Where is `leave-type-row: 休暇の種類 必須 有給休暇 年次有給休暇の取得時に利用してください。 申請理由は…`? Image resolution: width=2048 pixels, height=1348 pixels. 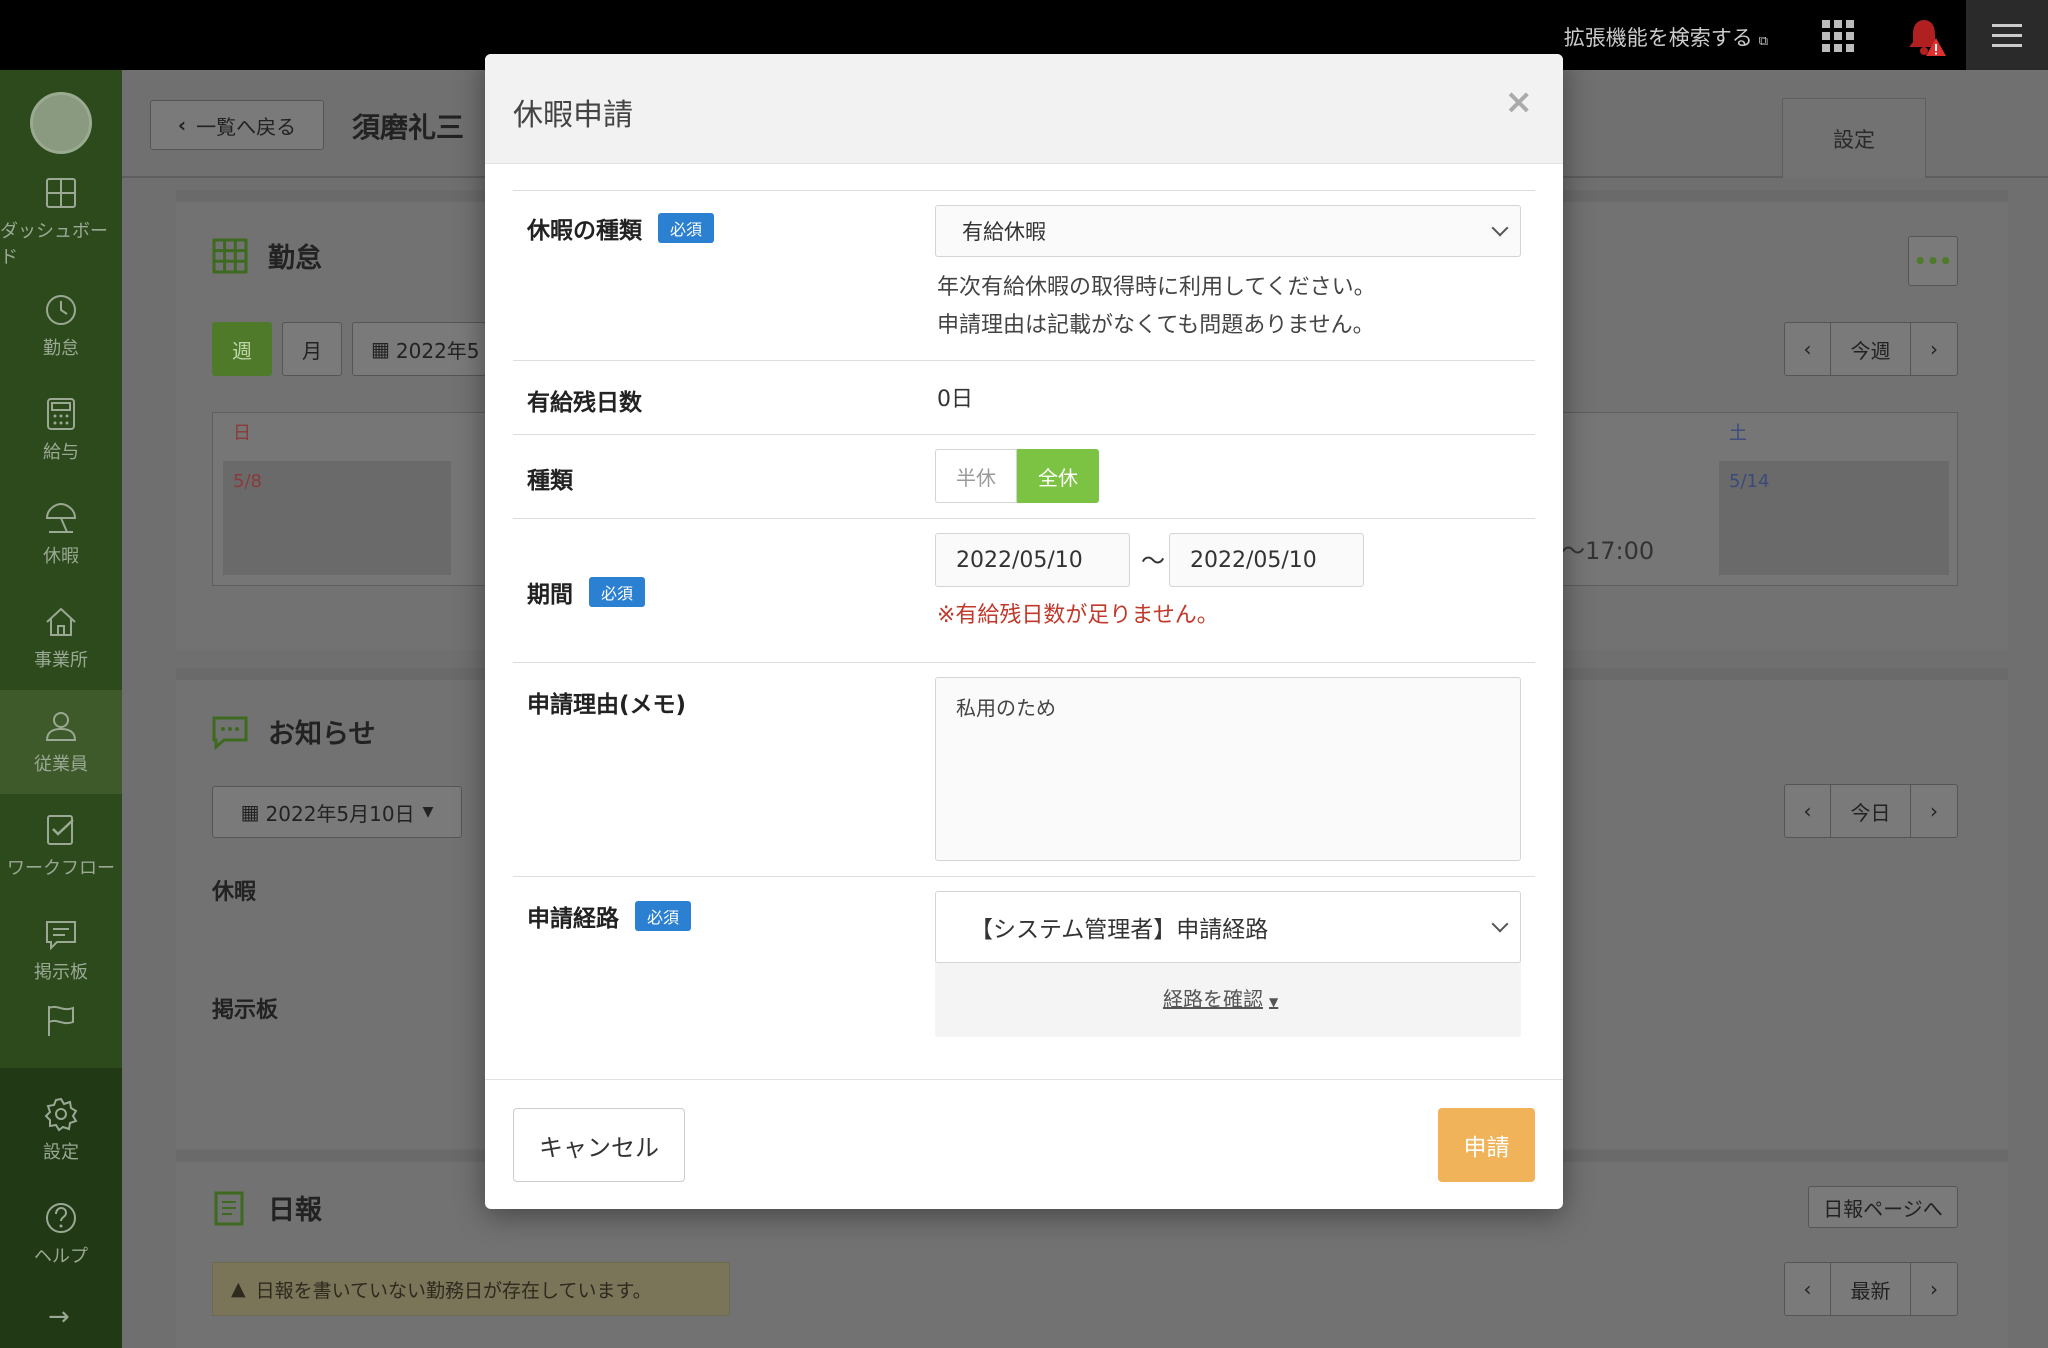
leave-type-row: 休暇の種類 必須 有給休暇 年次有給休暇の取得時に利用してください。 申請理由は… is located at coordinates (1024, 275).